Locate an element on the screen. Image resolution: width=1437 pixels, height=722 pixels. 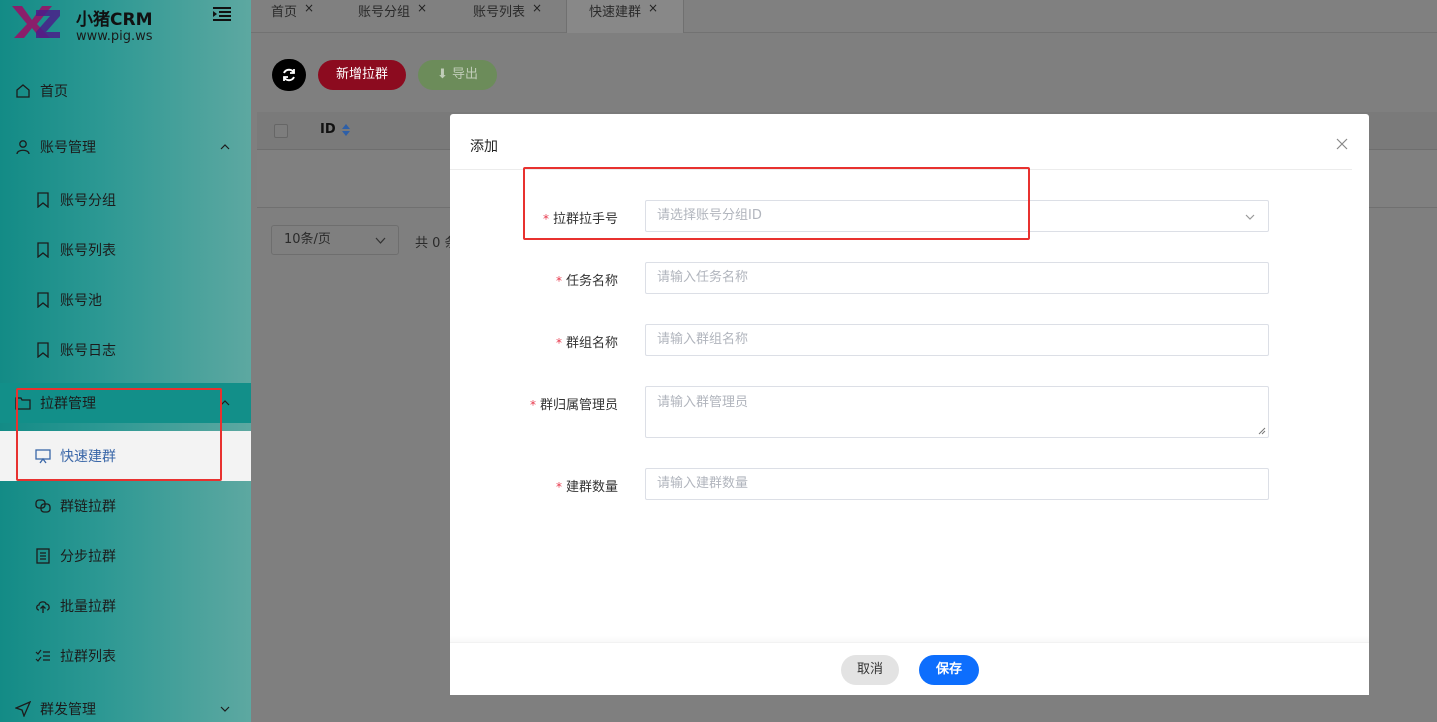
sidebar-item-group-management: 拉群管理 is located at coordinates (125, 403).